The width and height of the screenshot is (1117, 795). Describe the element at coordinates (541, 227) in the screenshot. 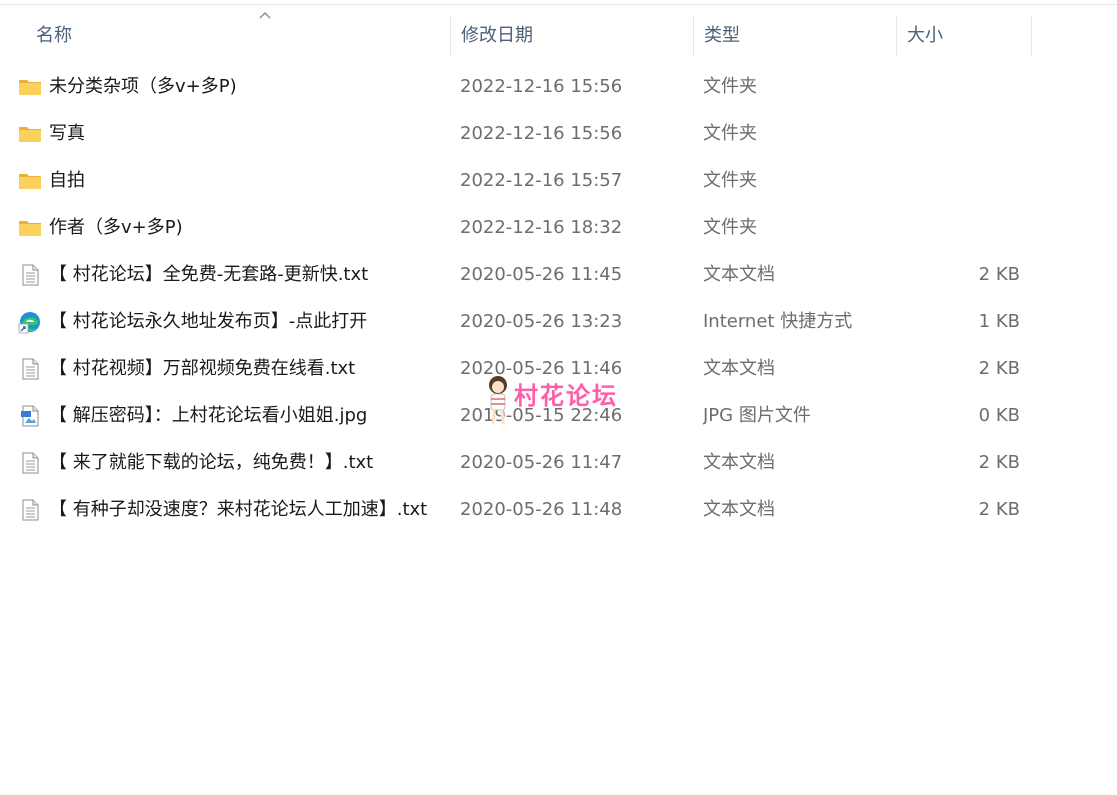

I see `file-date: 2022-12-16 18:32` at that location.